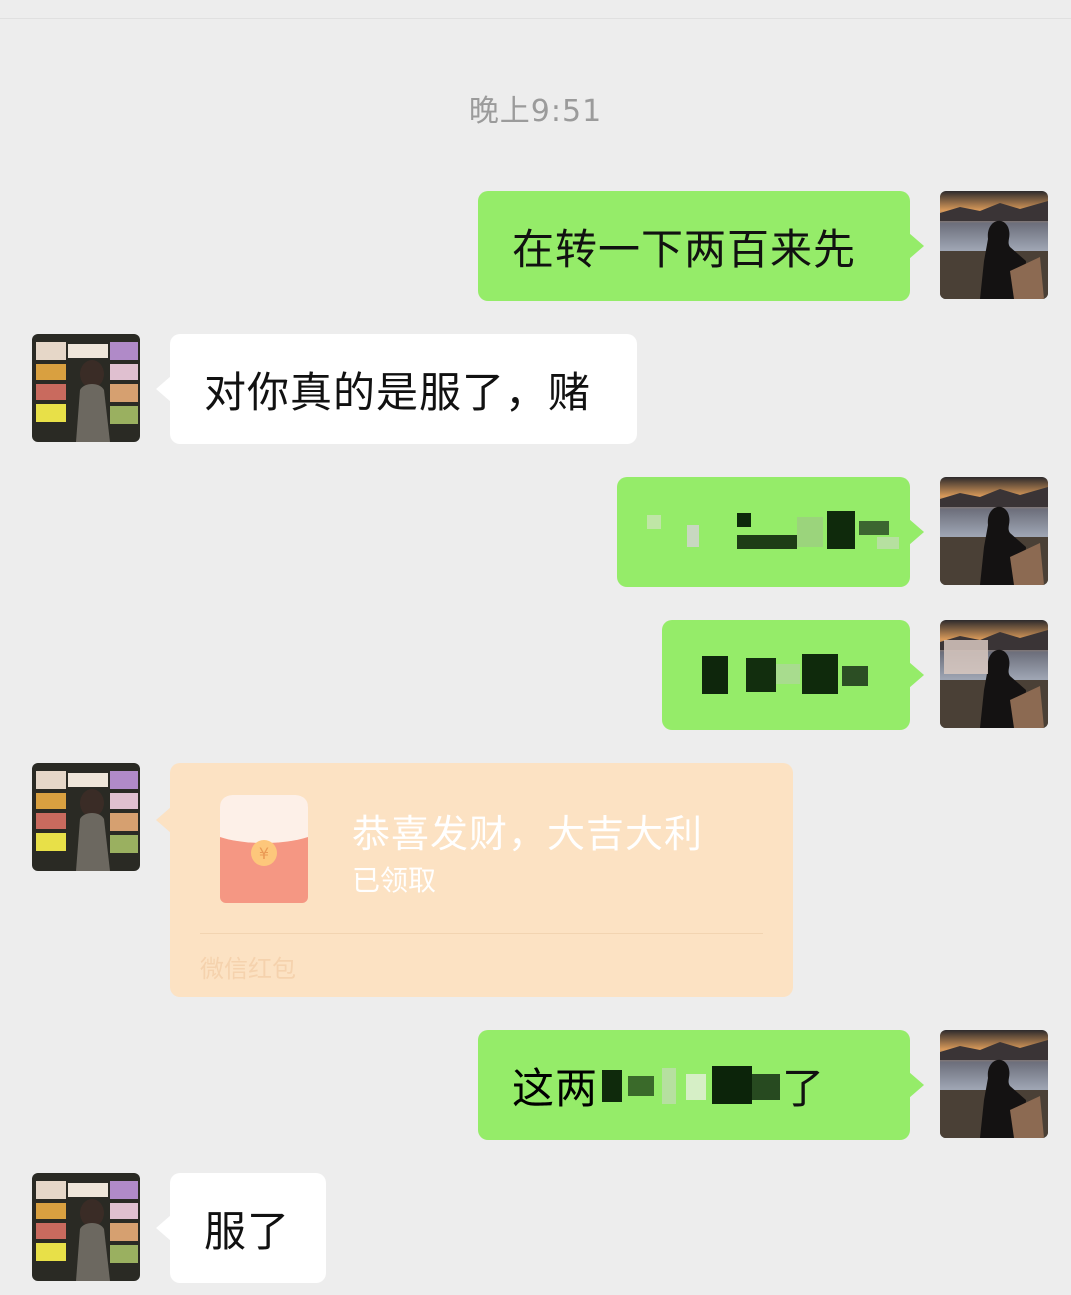 This screenshot has width=1071, height=1295. I want to click on message-bubble-incoming: 对你真的是服了，赌, so click(396, 389).